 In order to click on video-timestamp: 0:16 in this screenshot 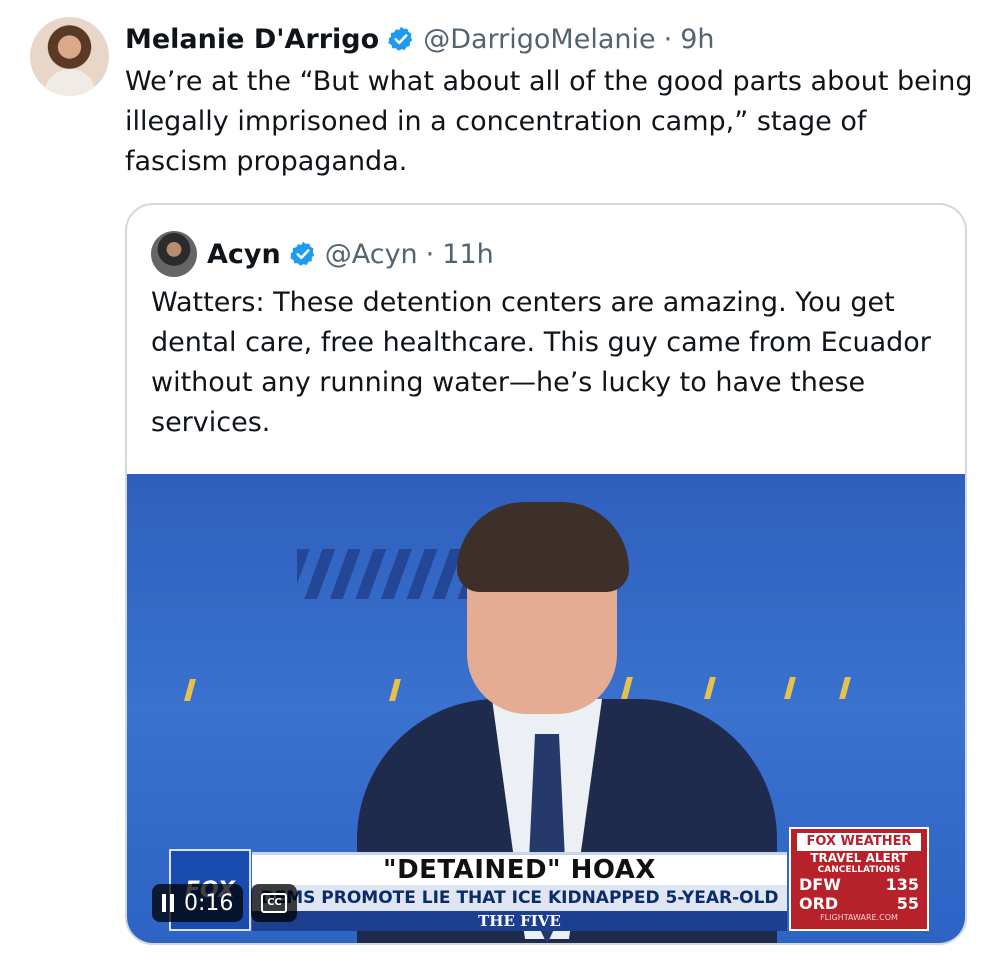, I will do `click(209, 903)`.